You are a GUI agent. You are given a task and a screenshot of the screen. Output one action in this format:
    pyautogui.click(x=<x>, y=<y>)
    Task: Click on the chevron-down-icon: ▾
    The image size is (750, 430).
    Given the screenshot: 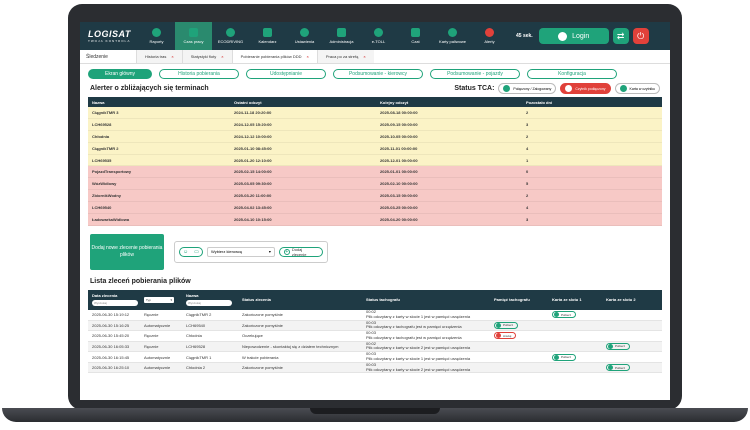 What is the action you would take?
    pyautogui.click(x=171, y=299)
    